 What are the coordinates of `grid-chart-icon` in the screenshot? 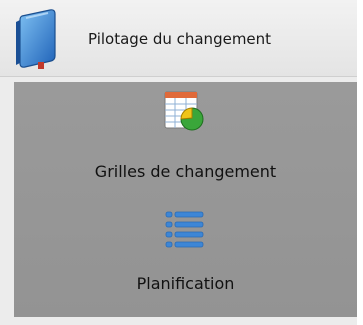 It's located at (184, 112).